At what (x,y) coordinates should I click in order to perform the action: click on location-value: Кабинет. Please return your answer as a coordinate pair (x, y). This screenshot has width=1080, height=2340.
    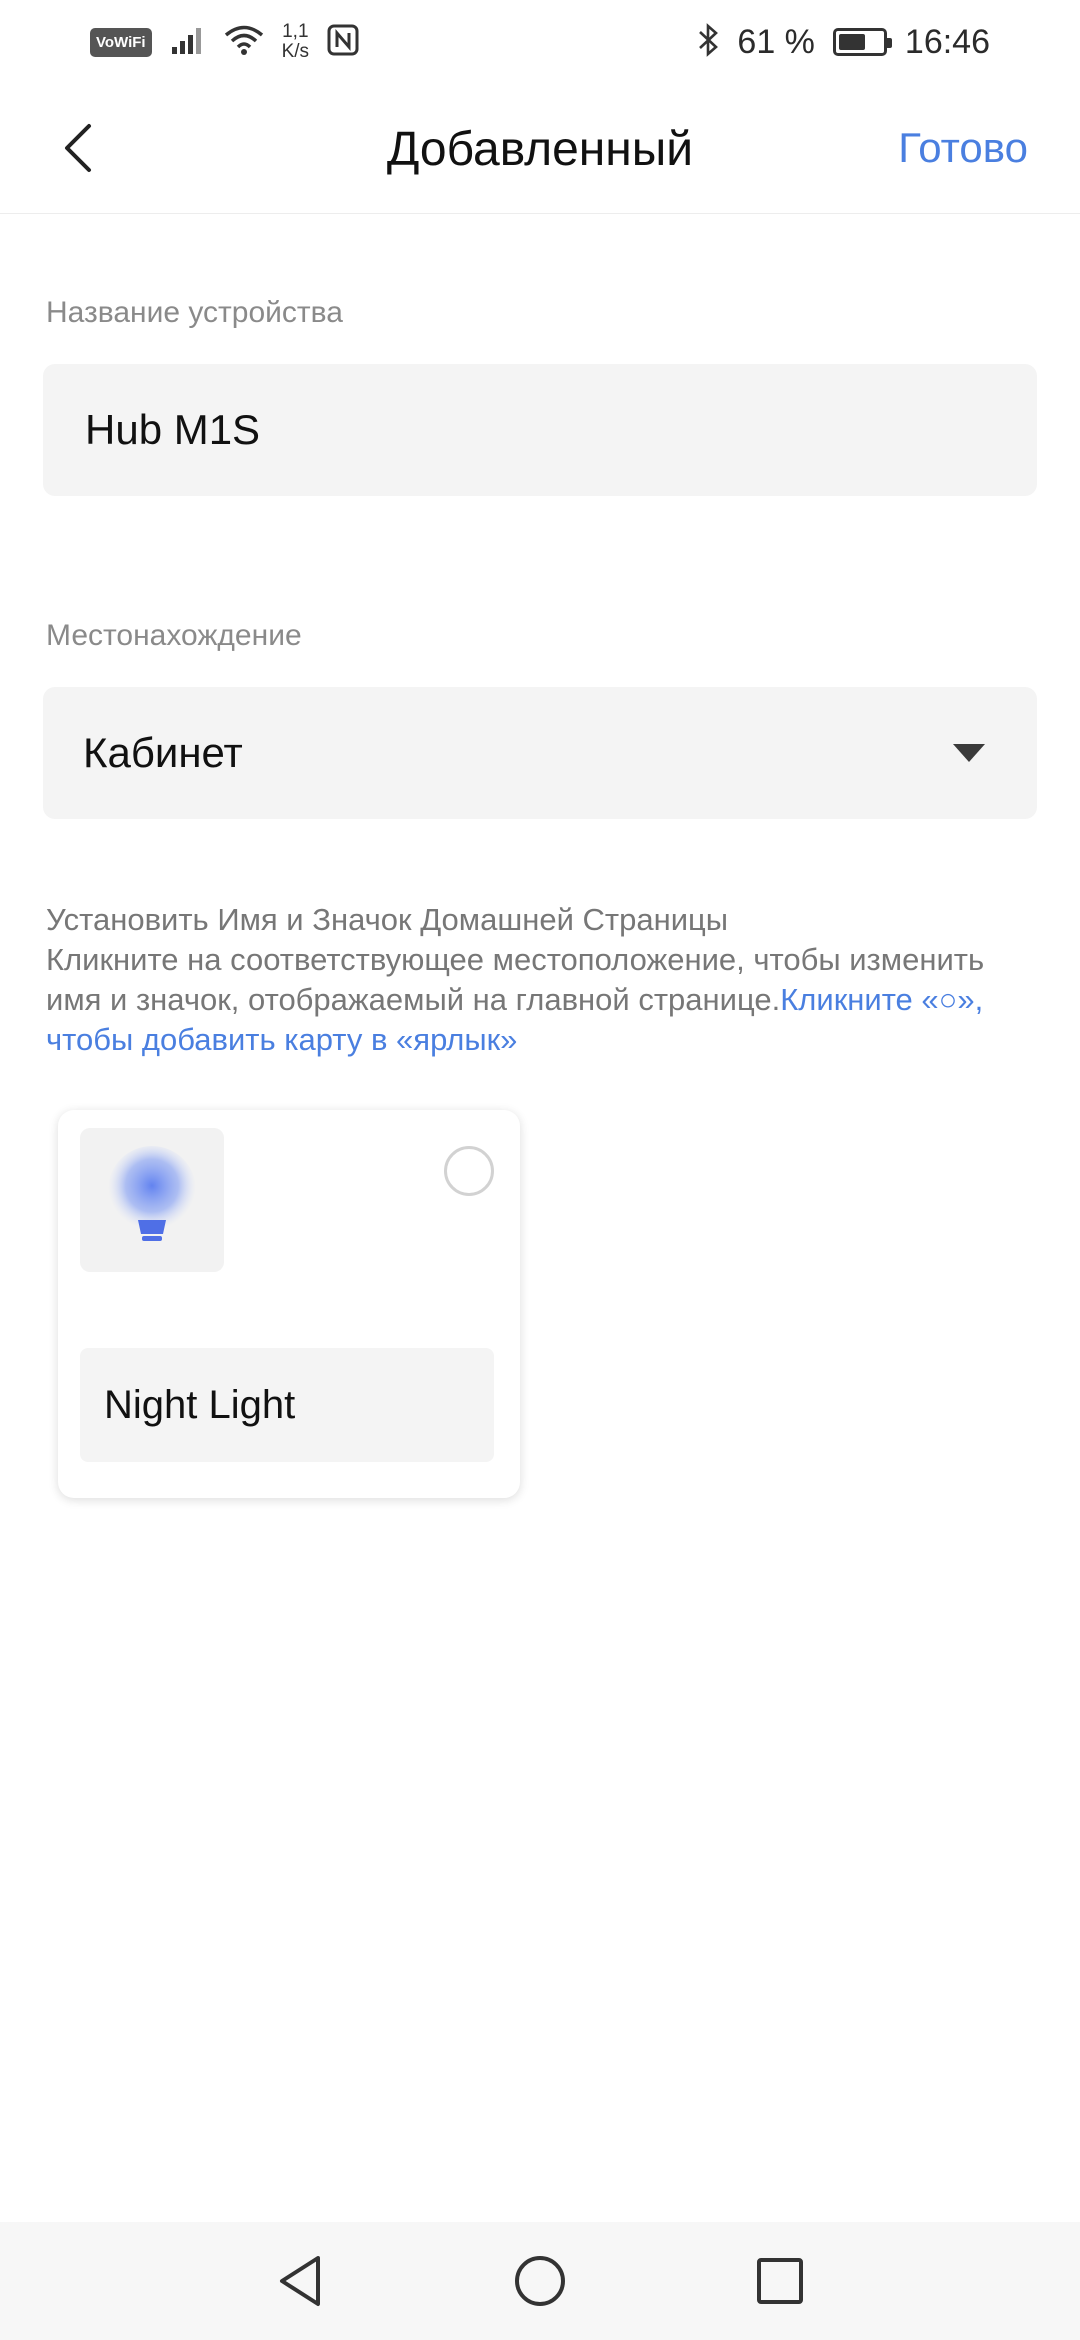
    Looking at the image, I should click on (163, 752).